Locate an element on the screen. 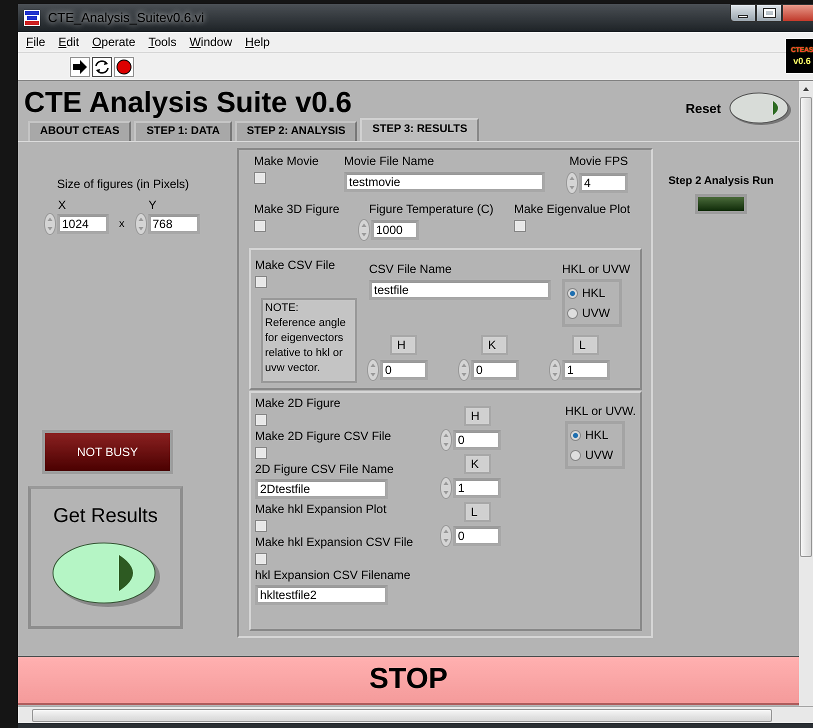  horizontal-scrollbar is located at coordinates (415, 714).